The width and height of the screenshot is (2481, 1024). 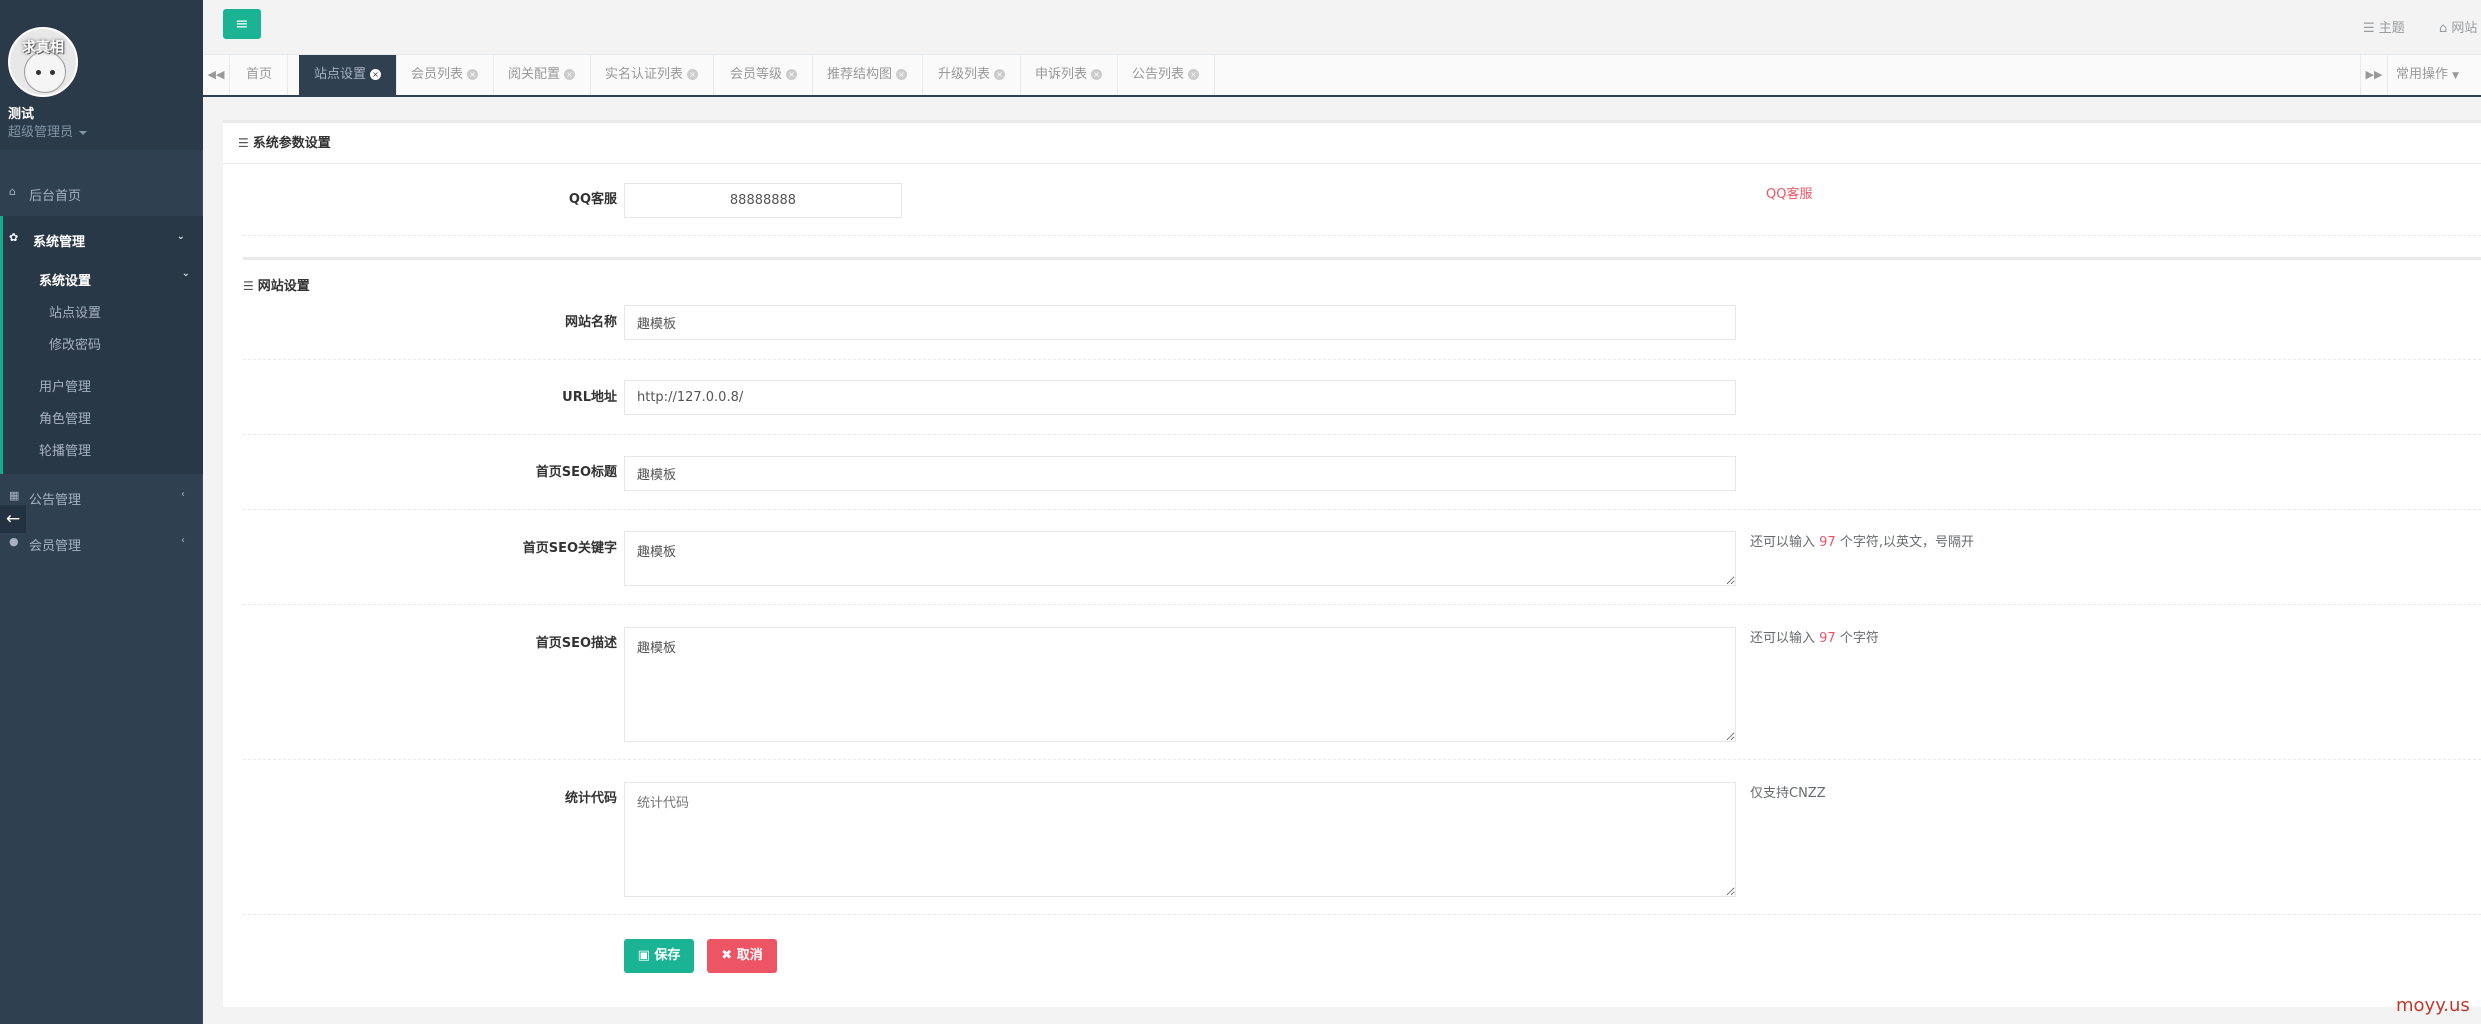 What do you see at coordinates (1859, 638) in the screenshot?
I see `hint-suffix: 个字符` at bounding box center [1859, 638].